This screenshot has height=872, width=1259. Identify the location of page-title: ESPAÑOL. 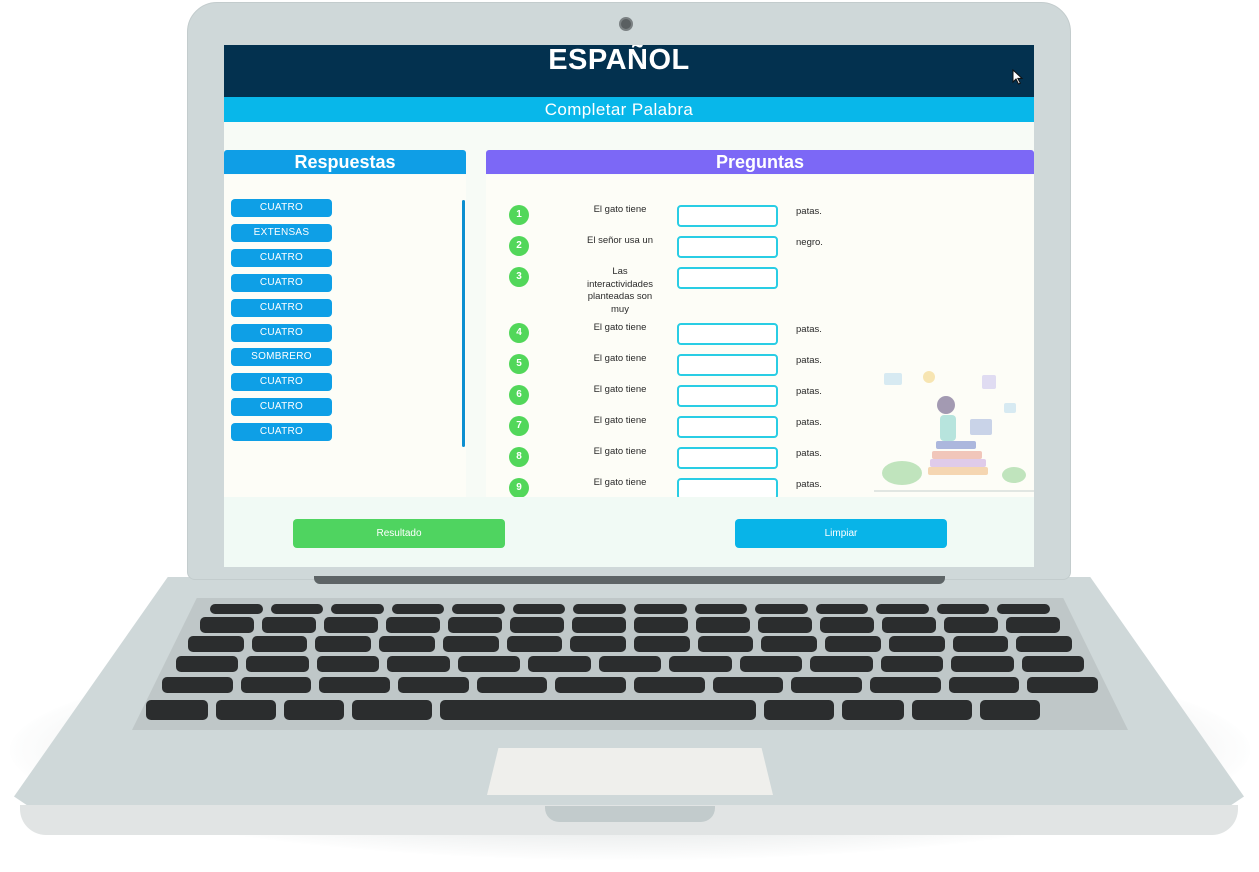
(619, 60).